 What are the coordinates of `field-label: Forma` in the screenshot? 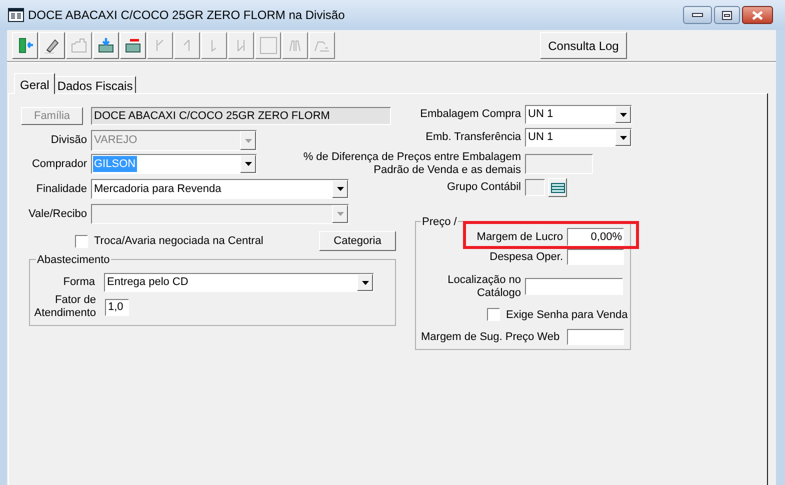 It's located at (78, 282).